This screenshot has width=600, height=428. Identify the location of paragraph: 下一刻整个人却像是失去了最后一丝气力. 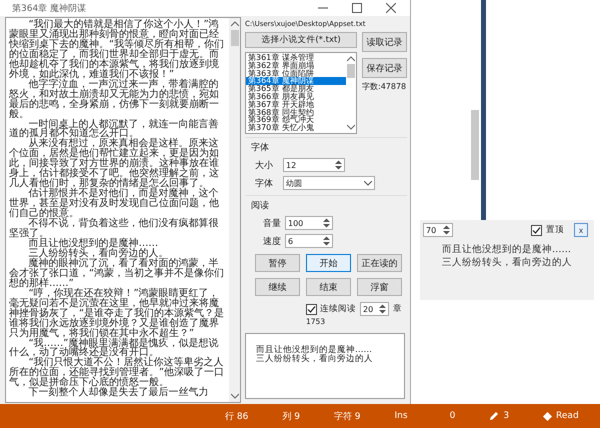
(119, 393).